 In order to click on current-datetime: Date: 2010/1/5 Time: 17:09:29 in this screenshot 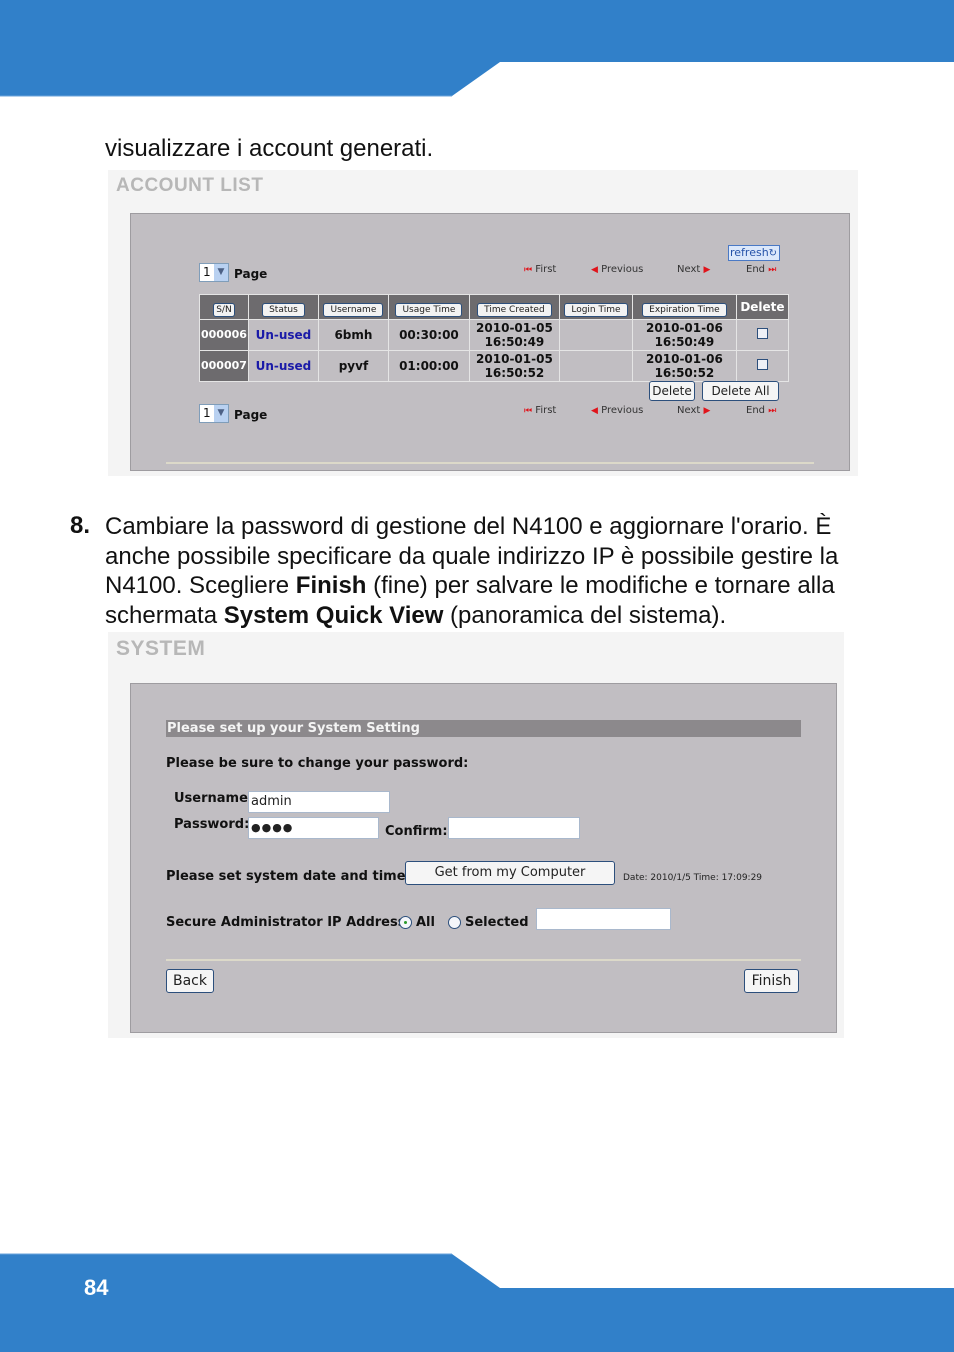, I will do `click(693, 878)`.